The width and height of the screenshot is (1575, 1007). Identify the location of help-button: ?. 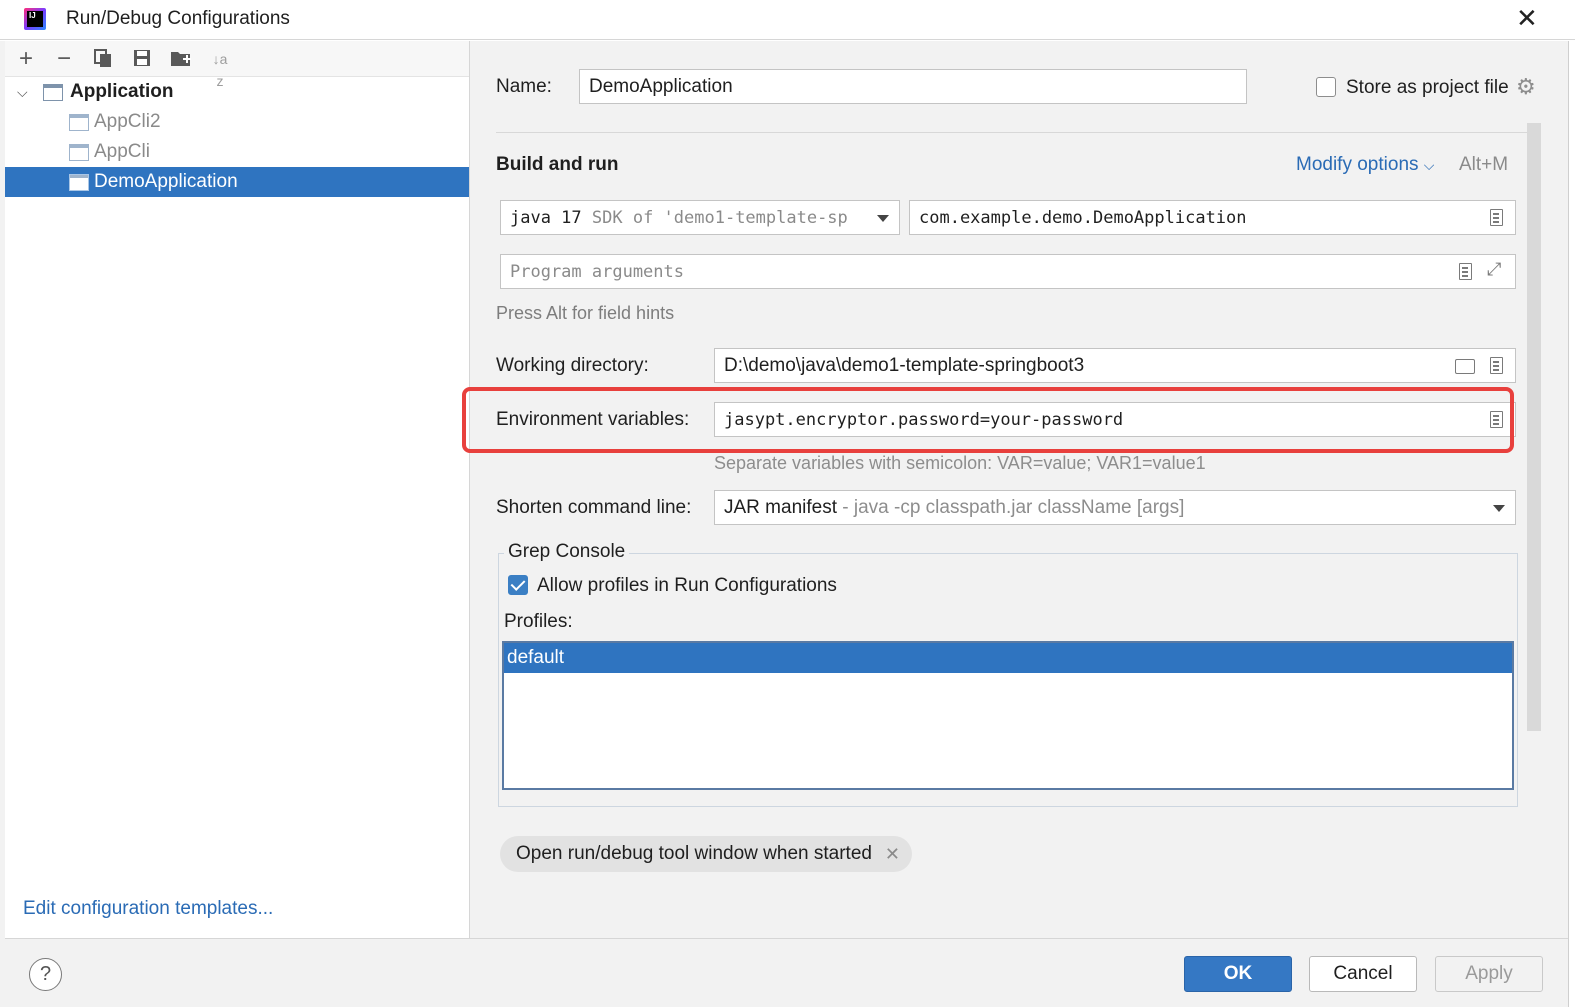
(45, 974).